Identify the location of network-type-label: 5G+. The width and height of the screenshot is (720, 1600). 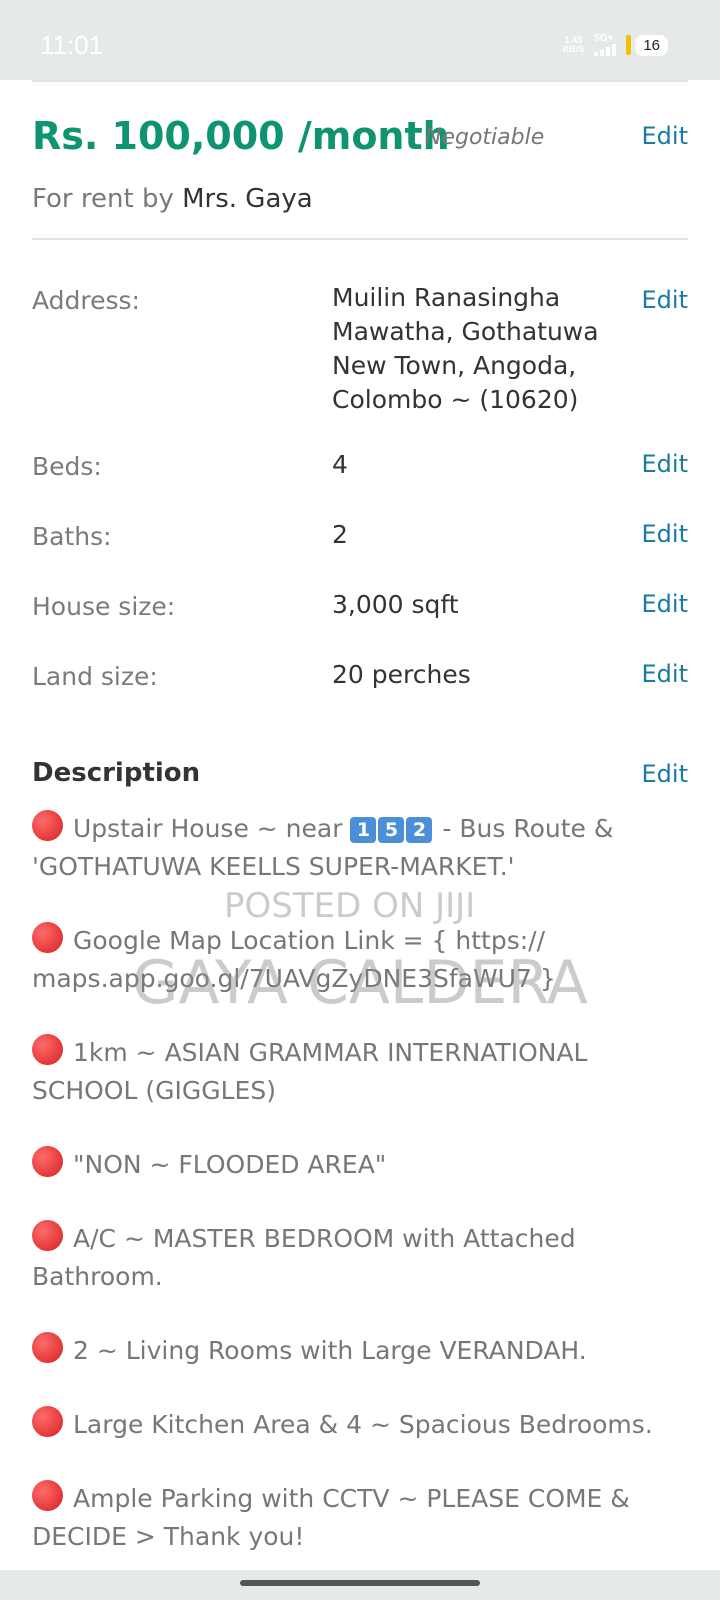
(604, 38).